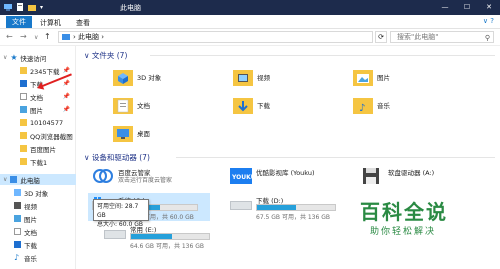 Image resolution: width=500 pixels, height=269 pixels. Describe the element at coordinates (241, 205) in the screenshot. I see `drive-icon` at that location.